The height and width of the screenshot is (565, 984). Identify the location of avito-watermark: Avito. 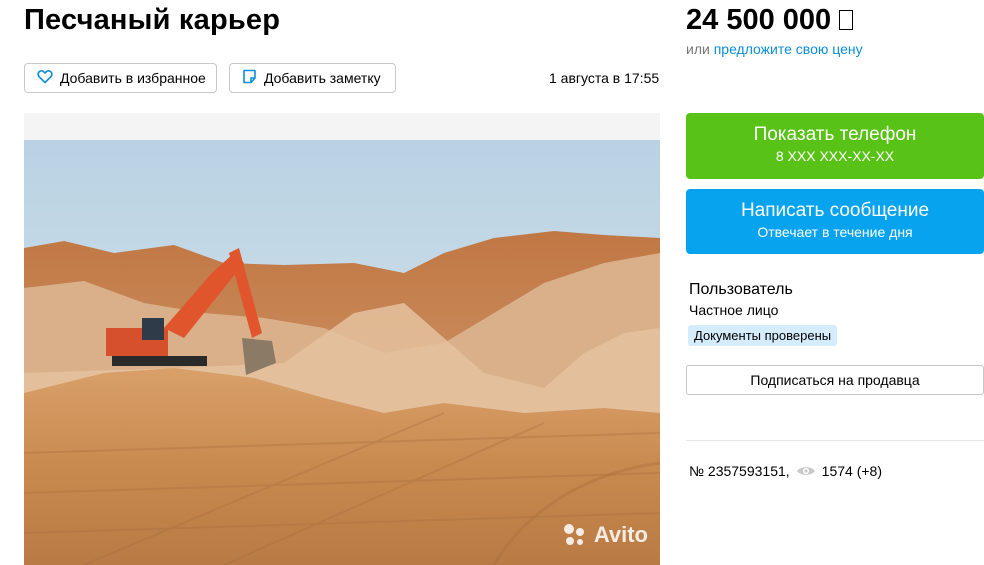
(604, 535).